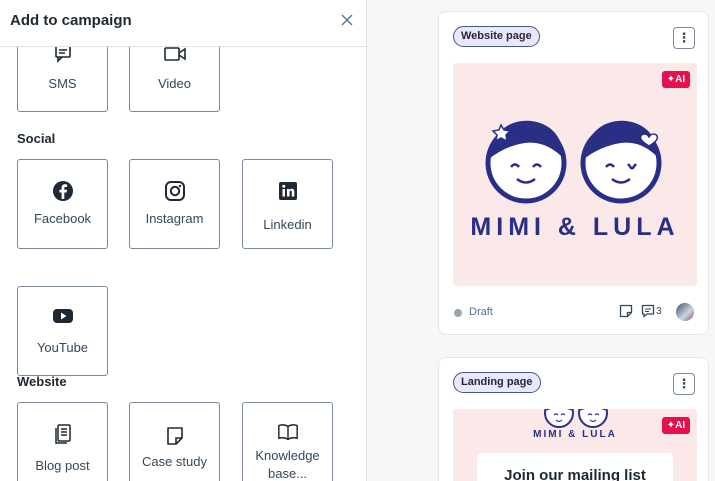 Image resolution: width=715 pixels, height=481 pixels. I want to click on headline: Join our mailing list, so click(575, 474).